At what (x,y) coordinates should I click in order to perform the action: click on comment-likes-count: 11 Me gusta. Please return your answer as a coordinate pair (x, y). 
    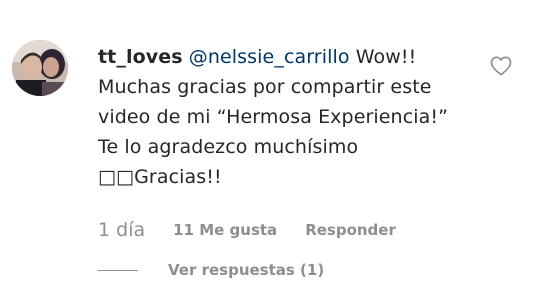
    Looking at the image, I should click on (225, 230).